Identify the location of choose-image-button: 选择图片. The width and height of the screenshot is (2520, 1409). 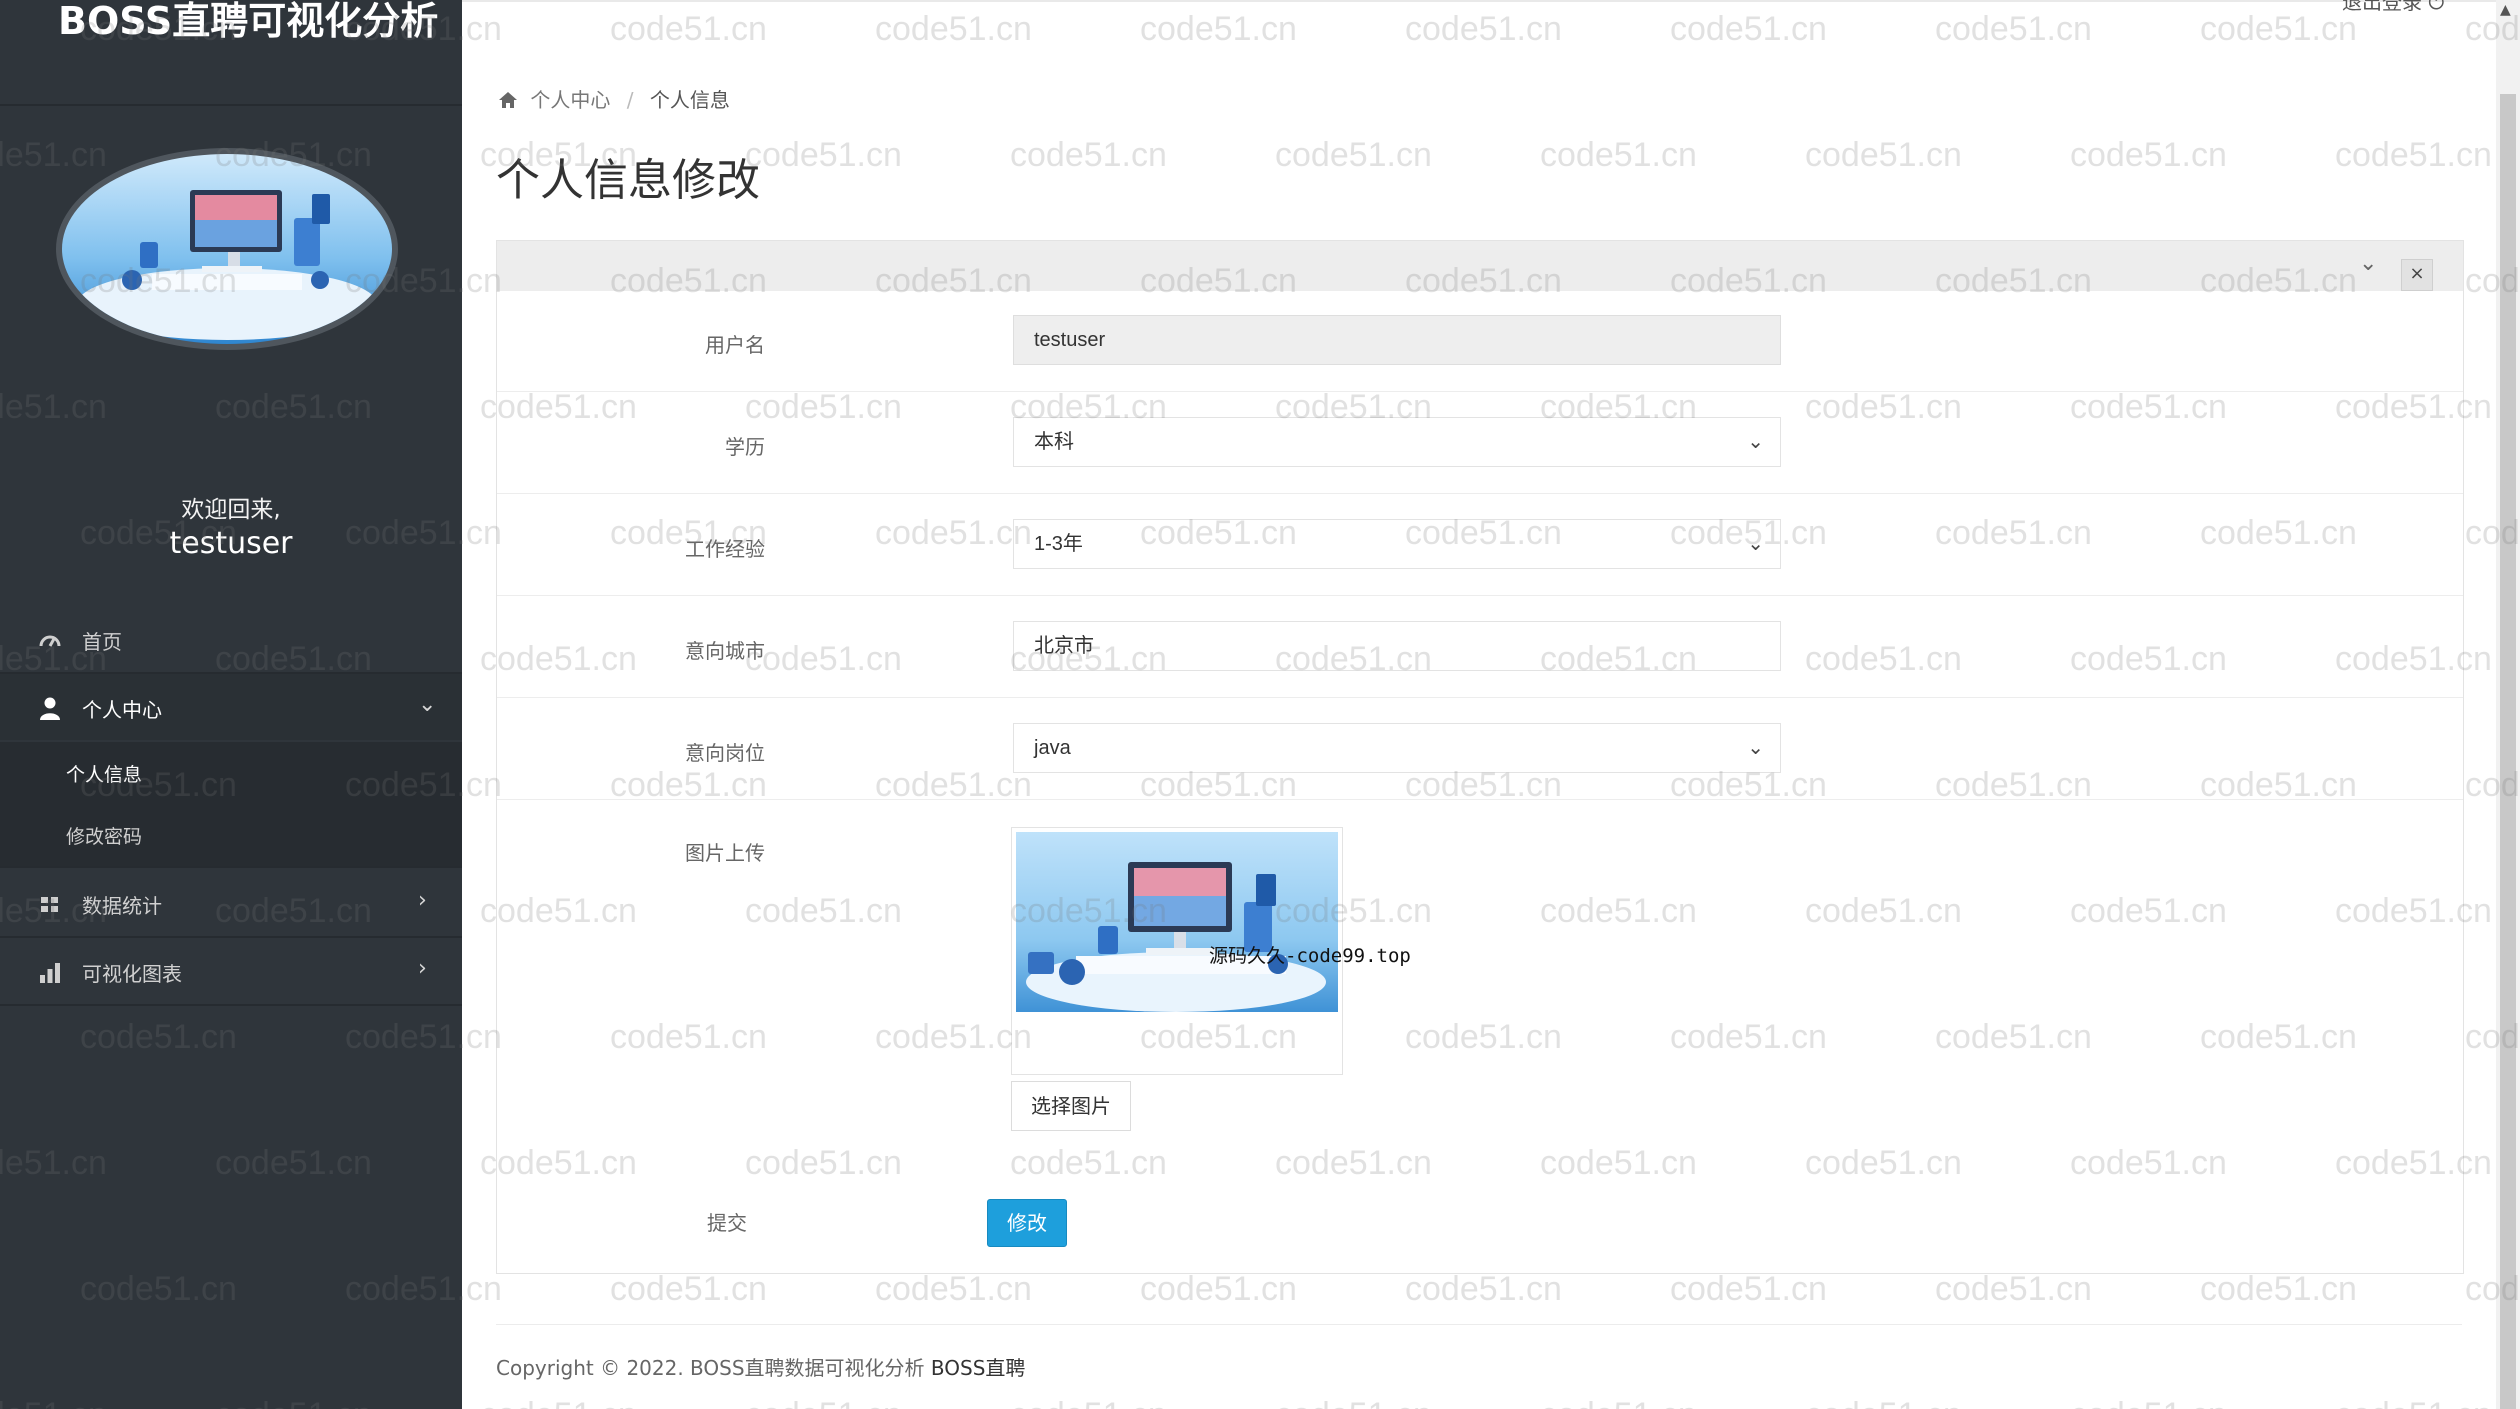
(1071, 1106).